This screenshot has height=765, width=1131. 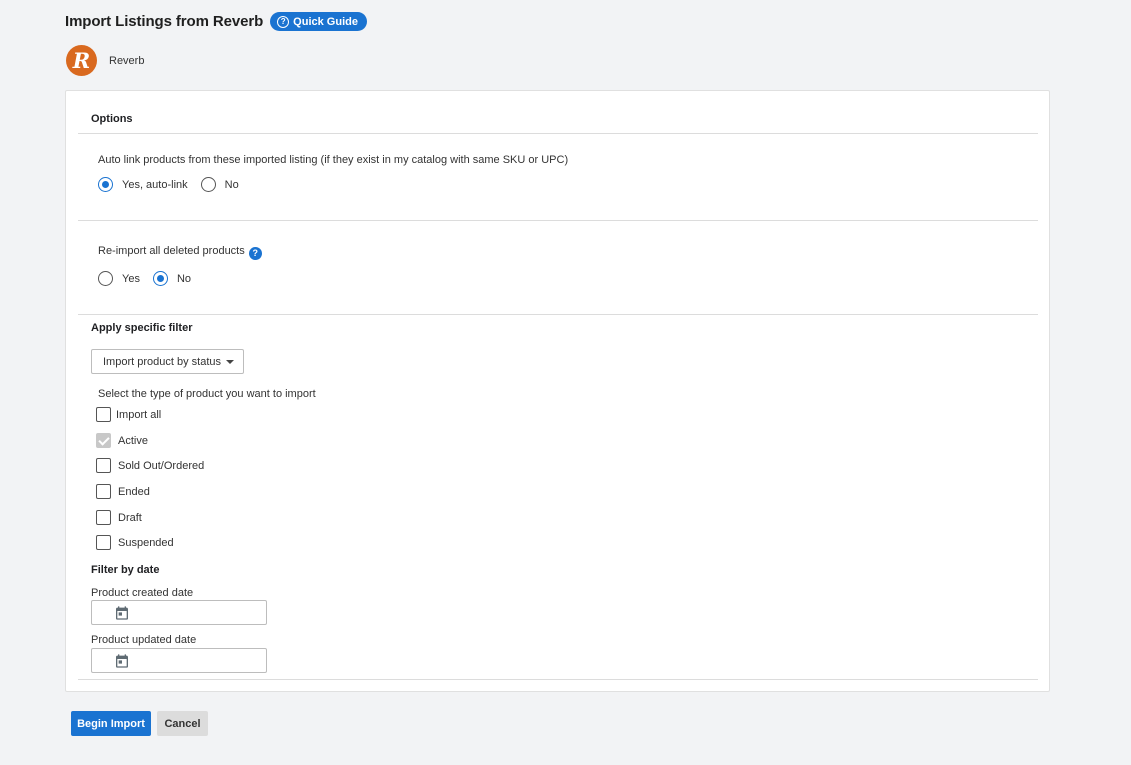 I want to click on draft-label: Draft, so click(x=130, y=517).